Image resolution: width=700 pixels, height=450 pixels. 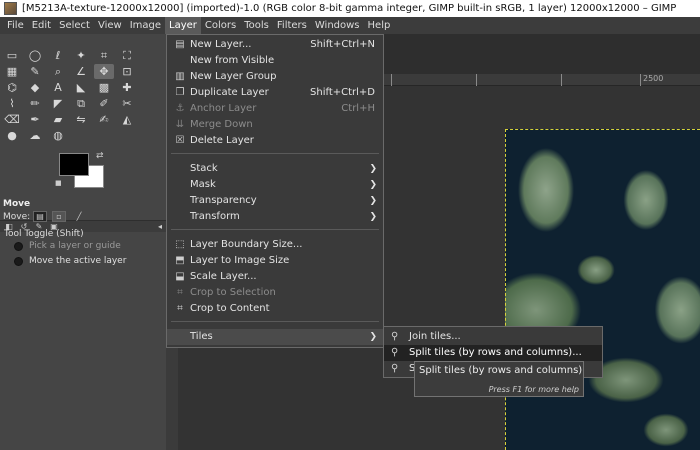 What do you see at coordinates (35, 55) in the screenshot?
I see `ellipse-select-tool-icon: ◯` at bounding box center [35, 55].